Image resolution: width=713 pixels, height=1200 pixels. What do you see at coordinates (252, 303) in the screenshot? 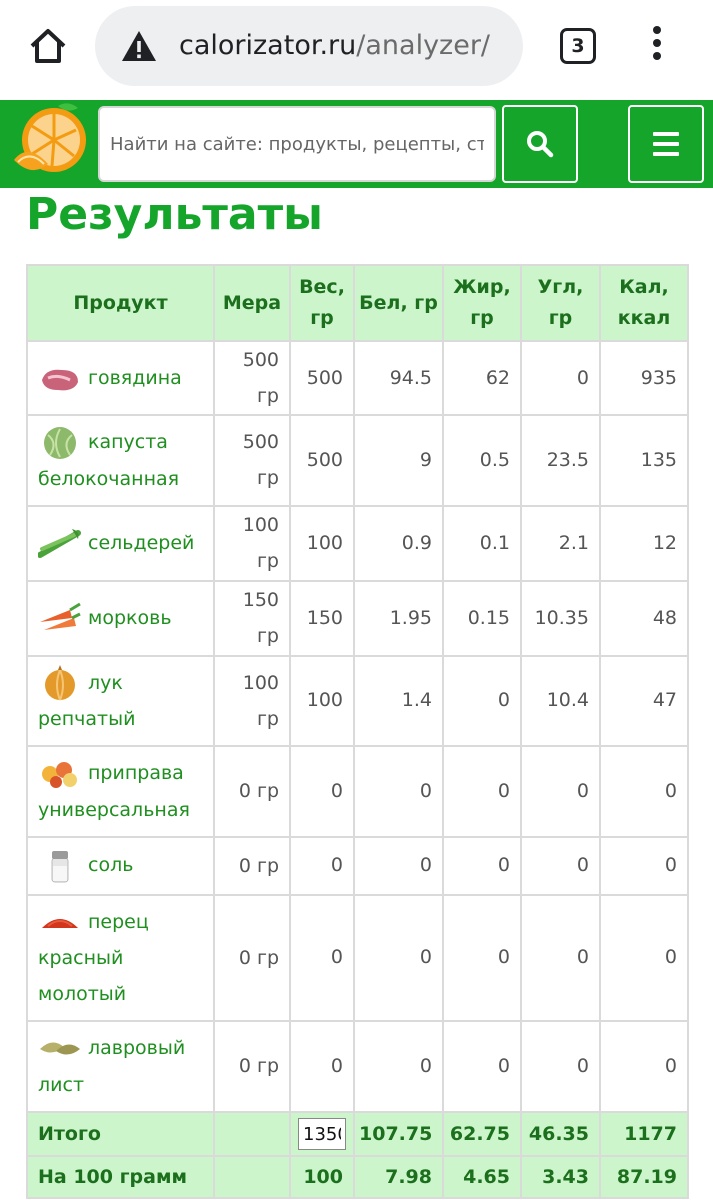
I see `header-measure: Мера` at bounding box center [252, 303].